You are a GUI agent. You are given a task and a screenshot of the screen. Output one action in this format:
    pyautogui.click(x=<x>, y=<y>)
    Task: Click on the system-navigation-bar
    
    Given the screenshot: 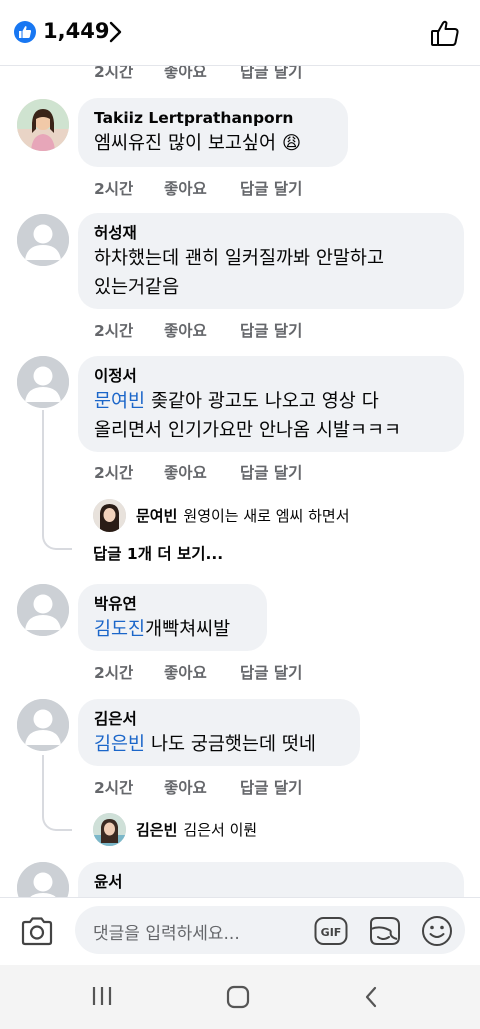 What is the action you would take?
    pyautogui.click(x=240, y=997)
    